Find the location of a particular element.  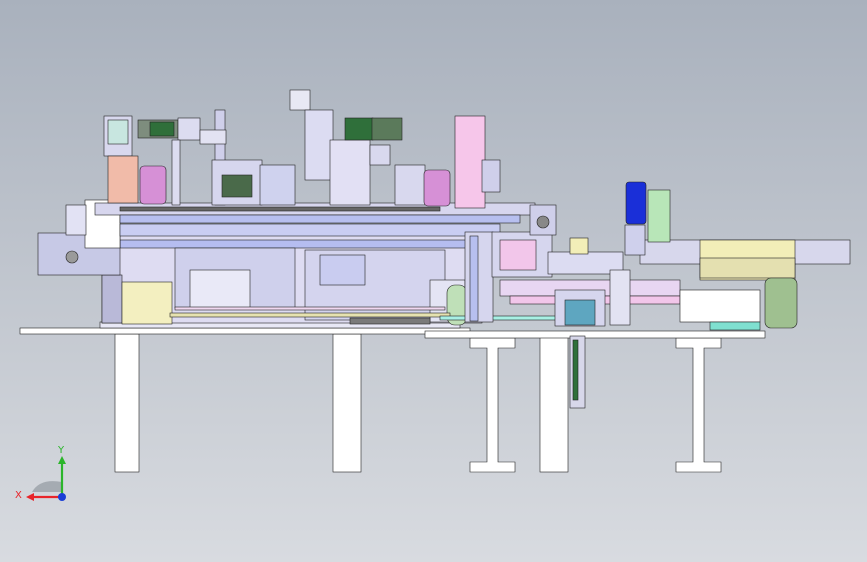

y-axis-label: Y is located at coordinates (61, 450).